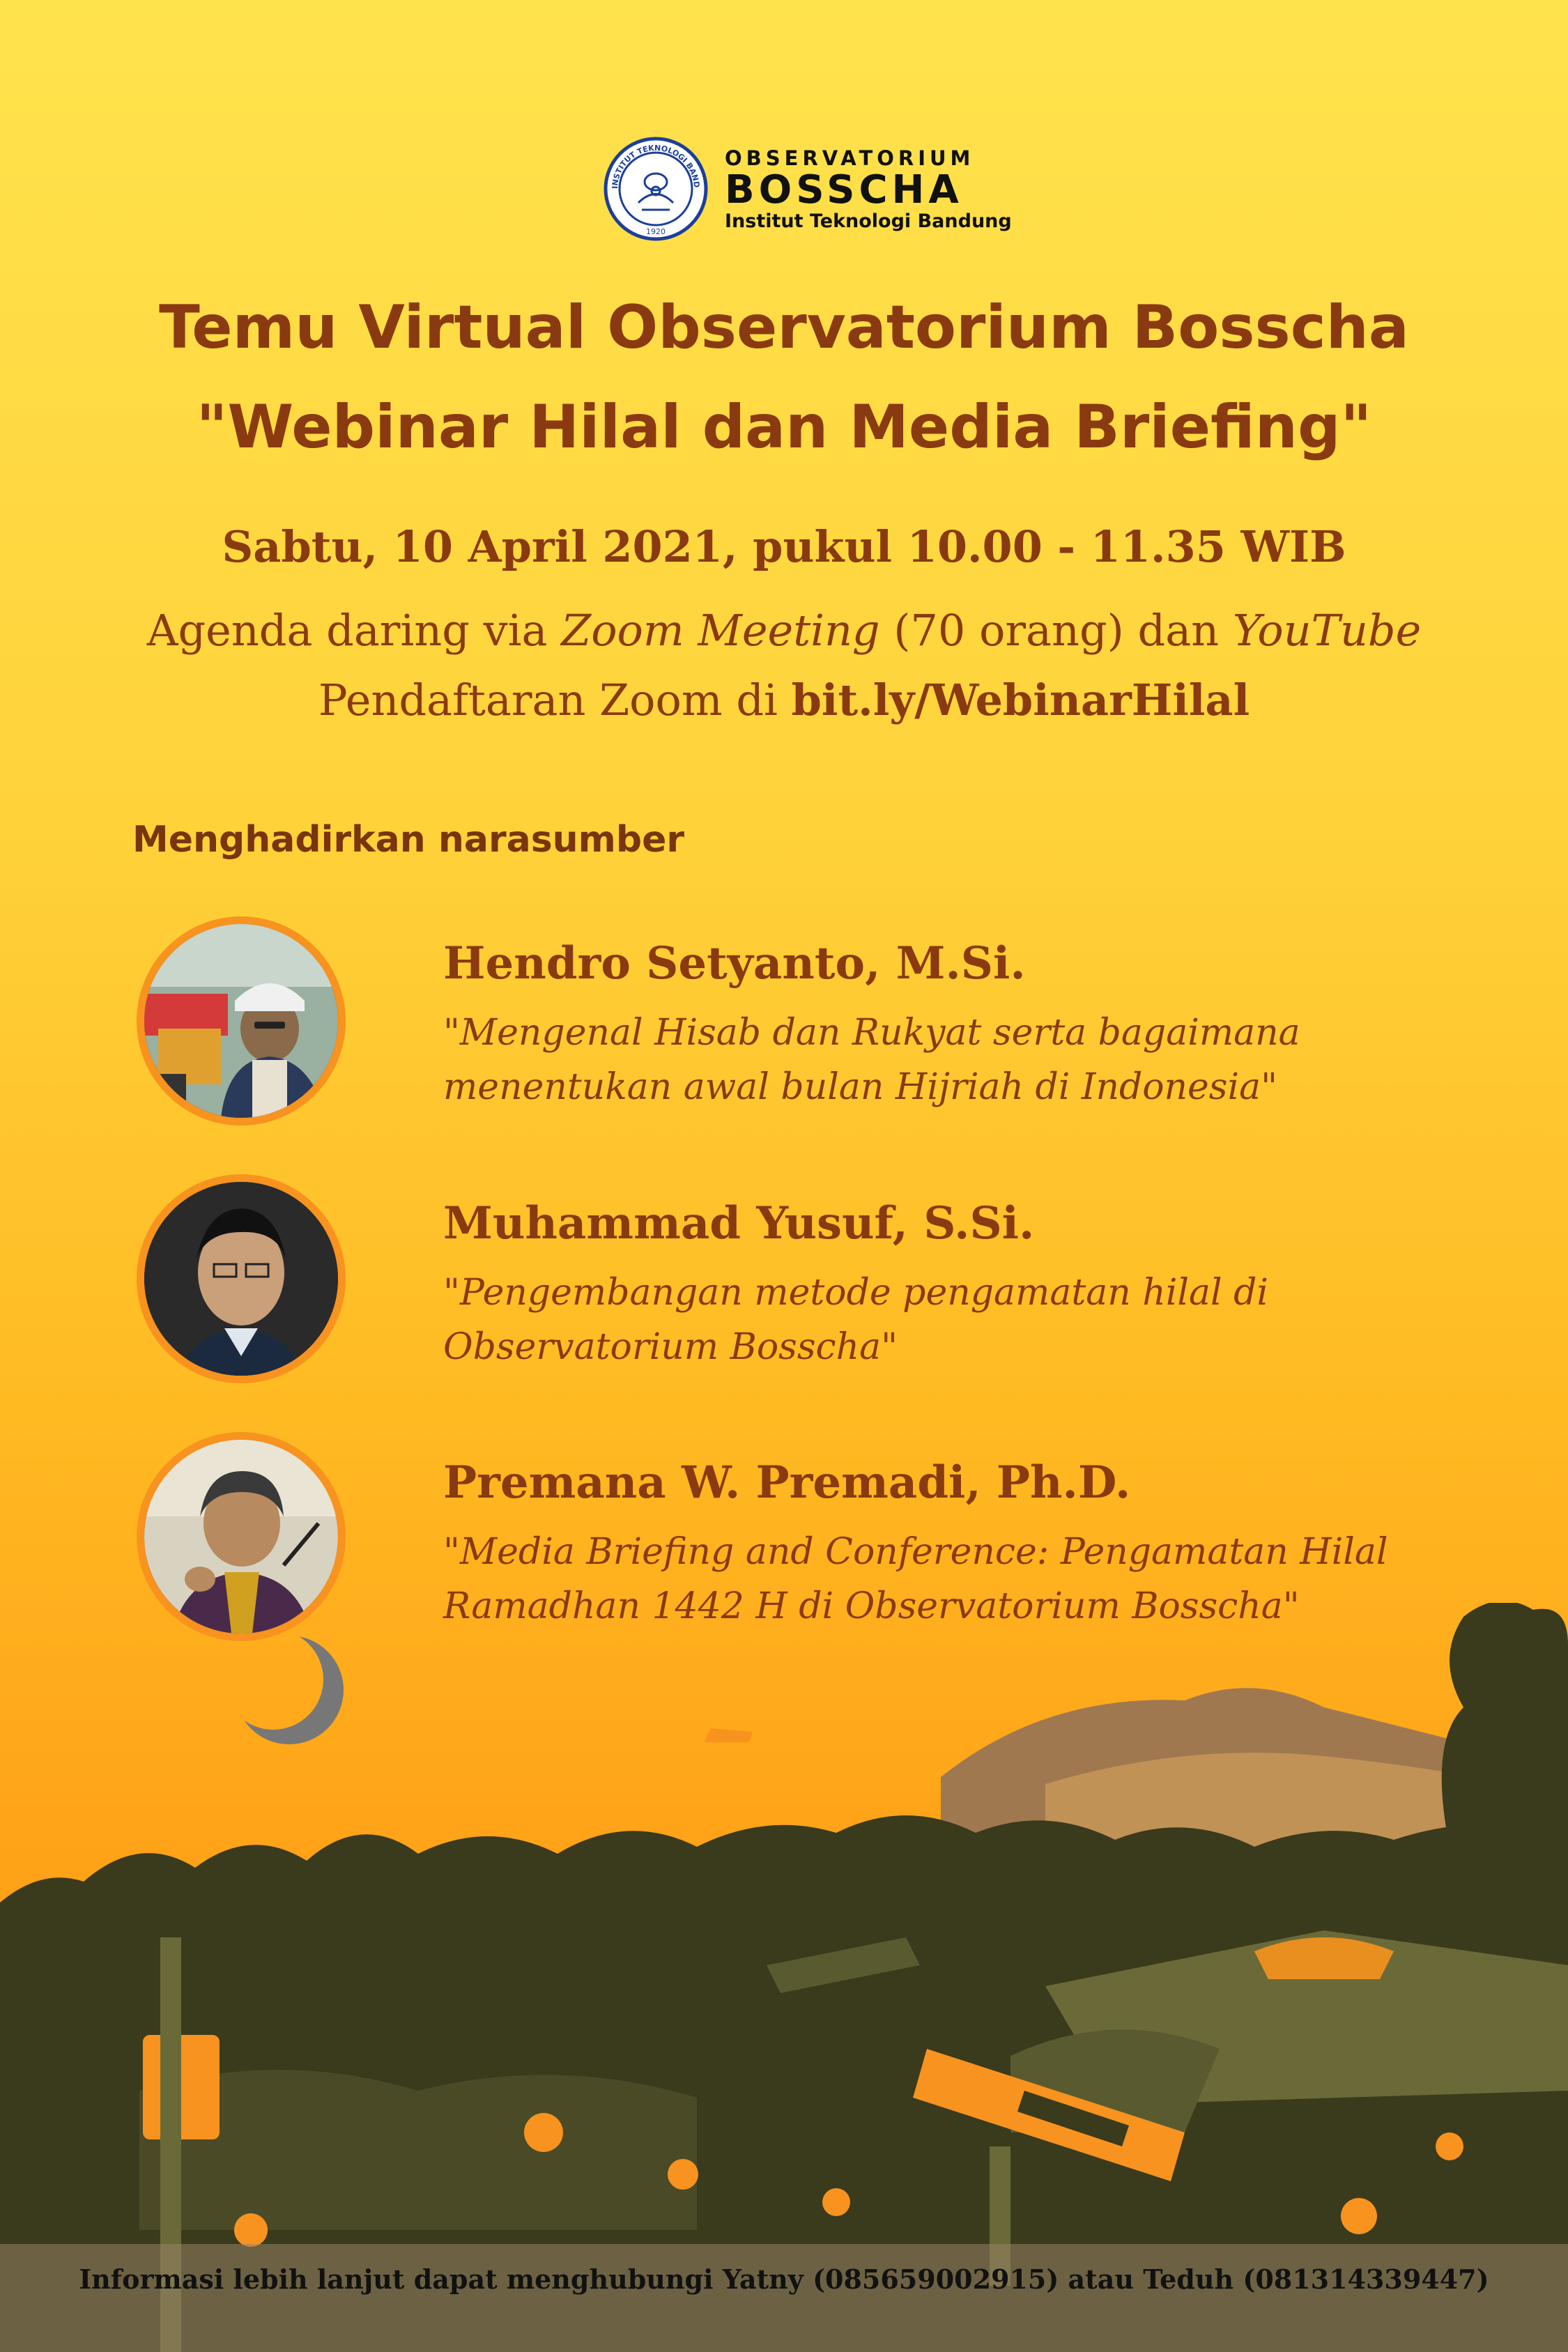 The image size is (1568, 2352). I want to click on speaker-2-topic-line2: Observatorium Bosscha", so click(670, 1347).